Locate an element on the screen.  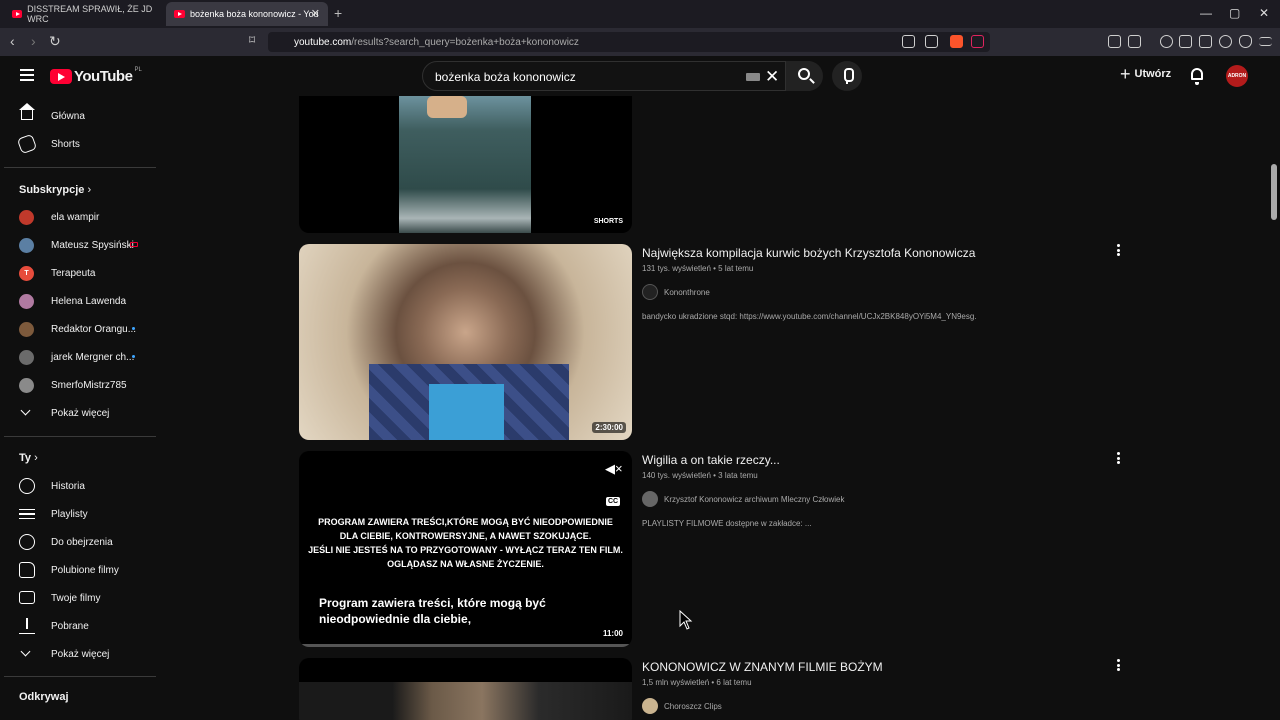
sidebar-item-your-videos: Twoje filmy is located at coordinates (78, 598).